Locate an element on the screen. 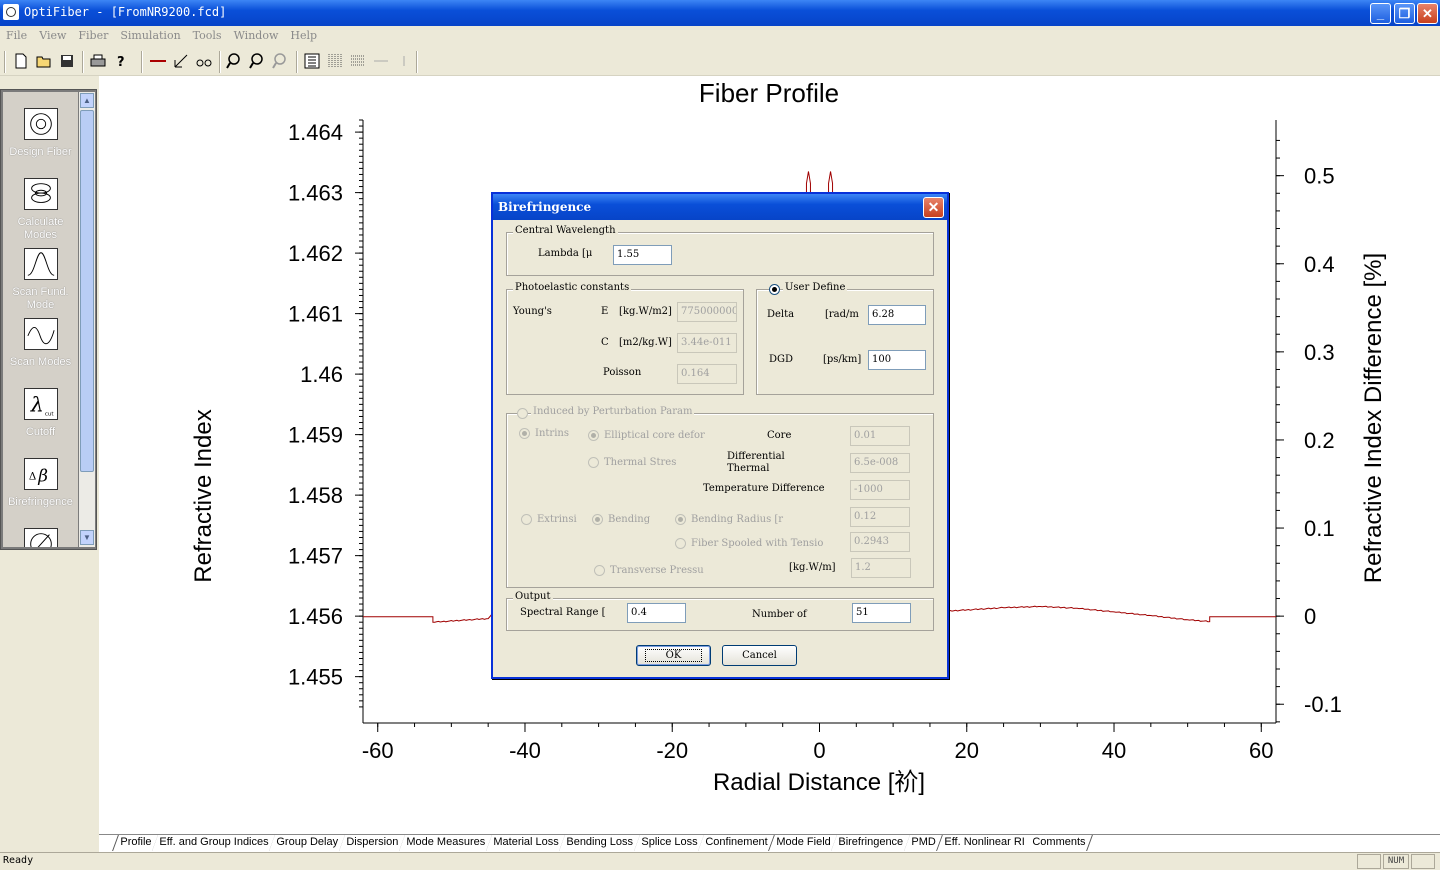 The height and width of the screenshot is (870, 1440). e-unit: [kg.W/m2] is located at coordinates (645, 311).